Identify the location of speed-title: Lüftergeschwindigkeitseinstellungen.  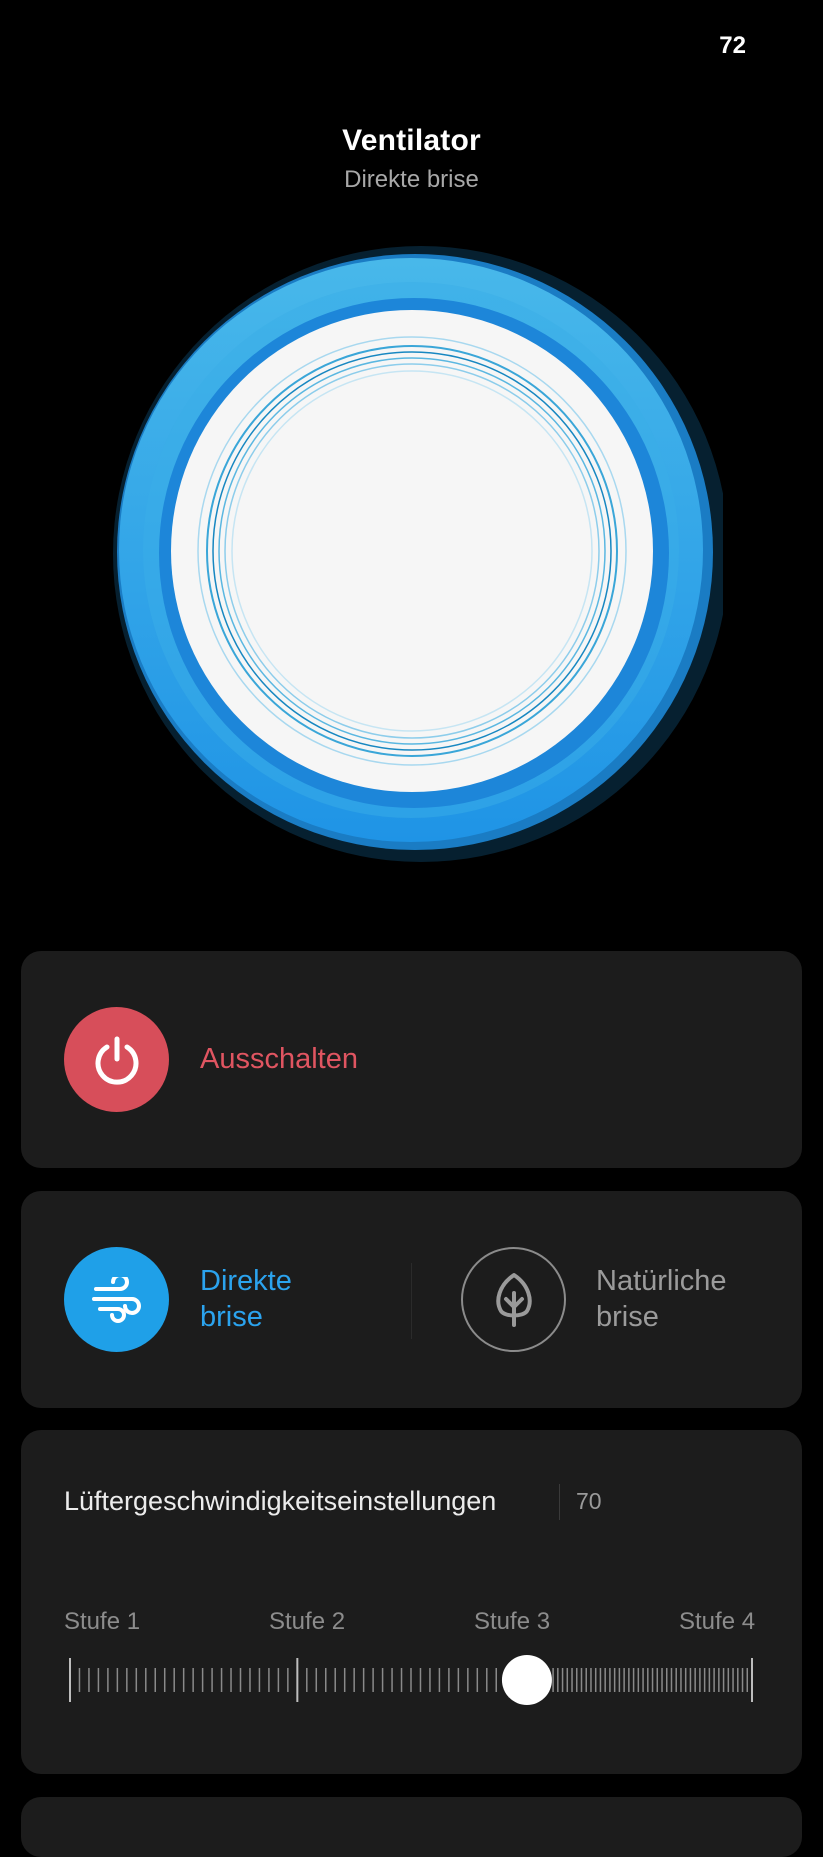
(280, 1501).